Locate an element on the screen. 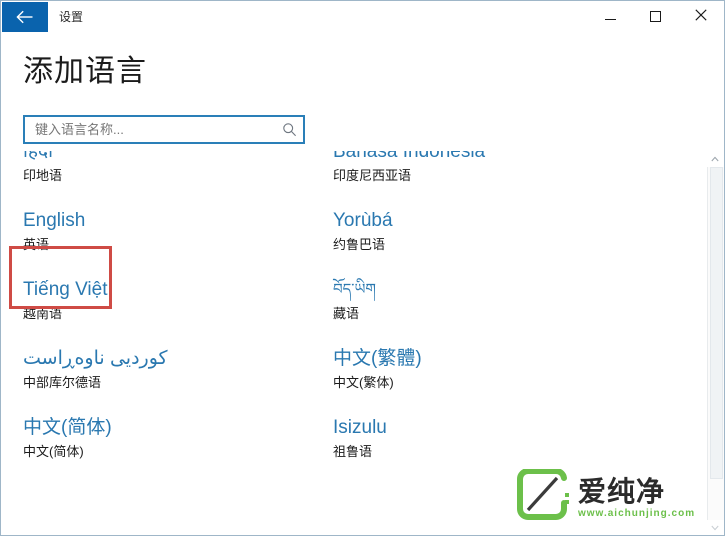 This screenshot has height=536, width=725. list-item: Yorùbá 约鲁巴语 is located at coordinates (476, 236).